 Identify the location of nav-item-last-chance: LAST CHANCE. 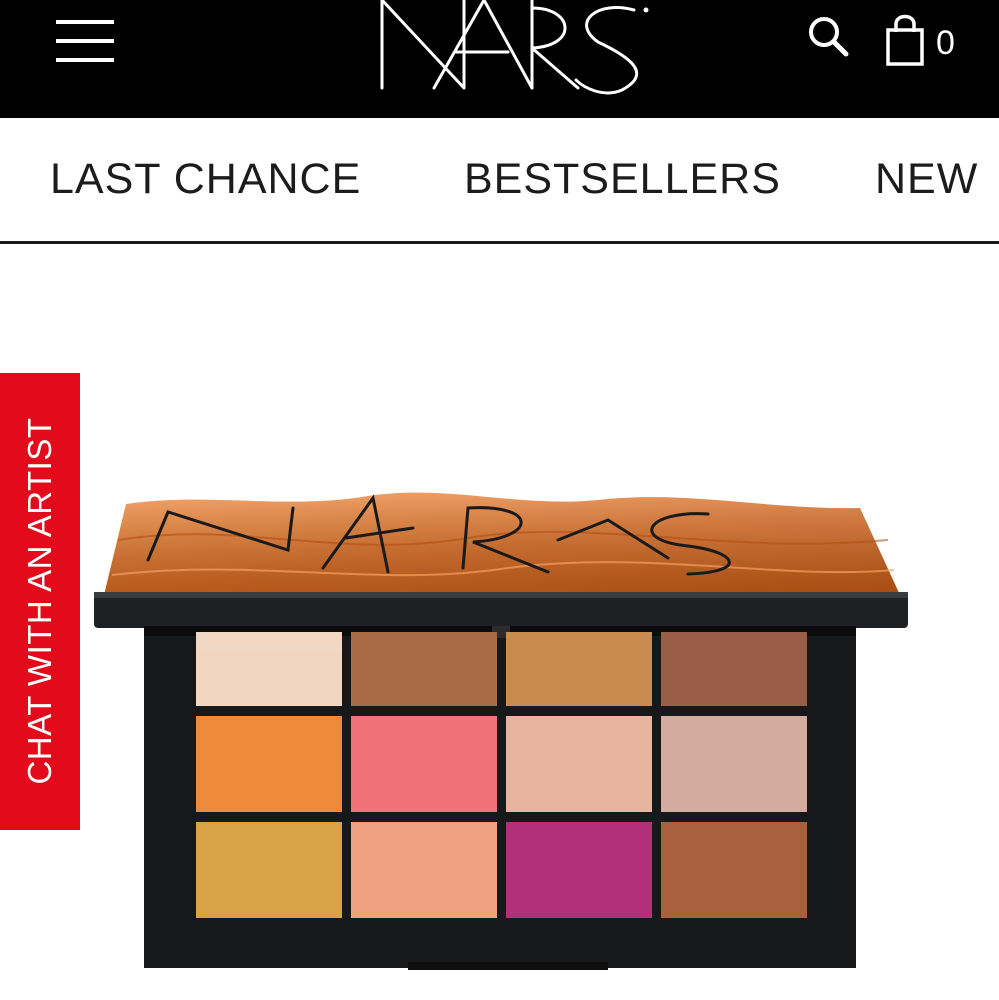
(205, 180).